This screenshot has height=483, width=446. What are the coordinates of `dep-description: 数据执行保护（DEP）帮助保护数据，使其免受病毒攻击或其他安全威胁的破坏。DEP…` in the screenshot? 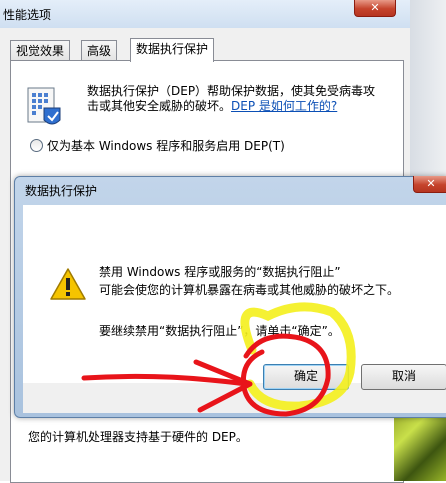 It's located at (237, 99).